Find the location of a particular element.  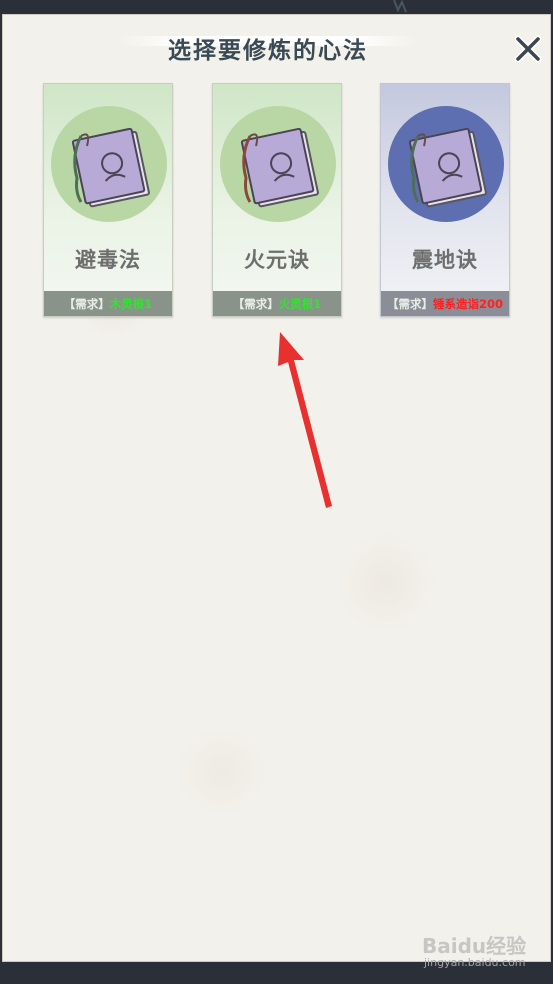

requirement-bar: 【需求】 火灵根1 is located at coordinates (277, 303).